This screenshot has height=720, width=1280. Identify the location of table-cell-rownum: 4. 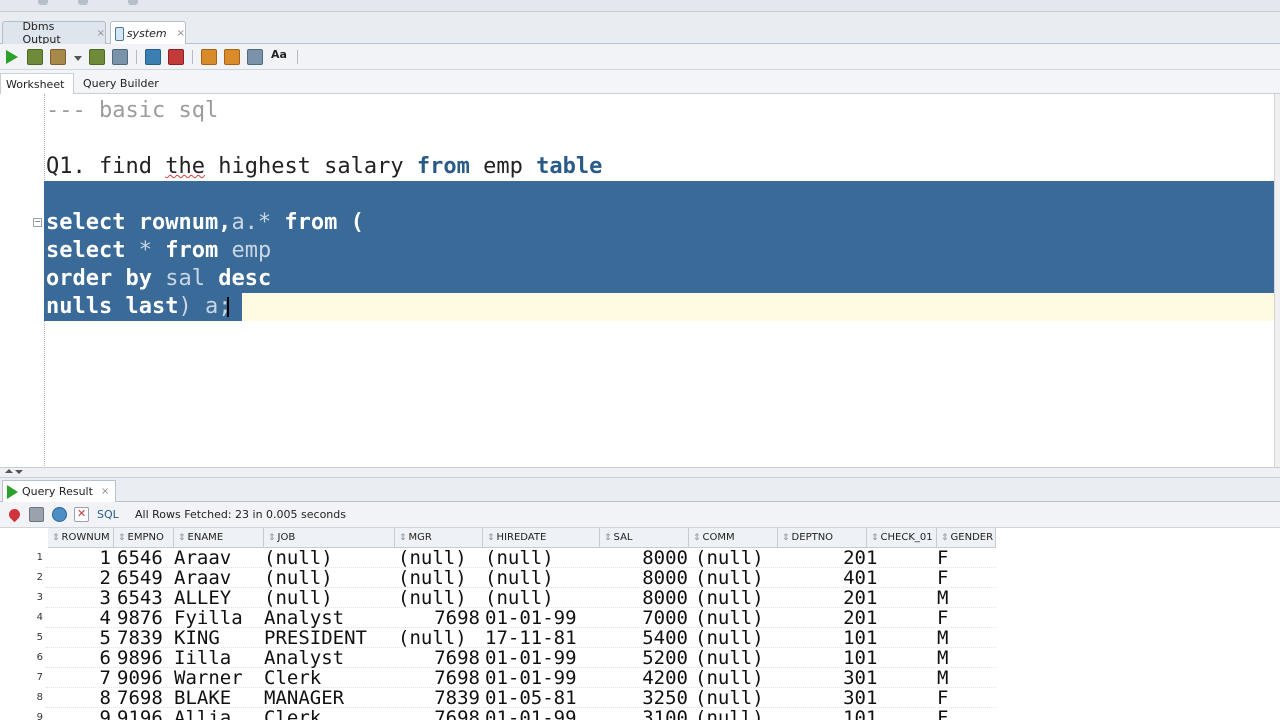
(79, 618).